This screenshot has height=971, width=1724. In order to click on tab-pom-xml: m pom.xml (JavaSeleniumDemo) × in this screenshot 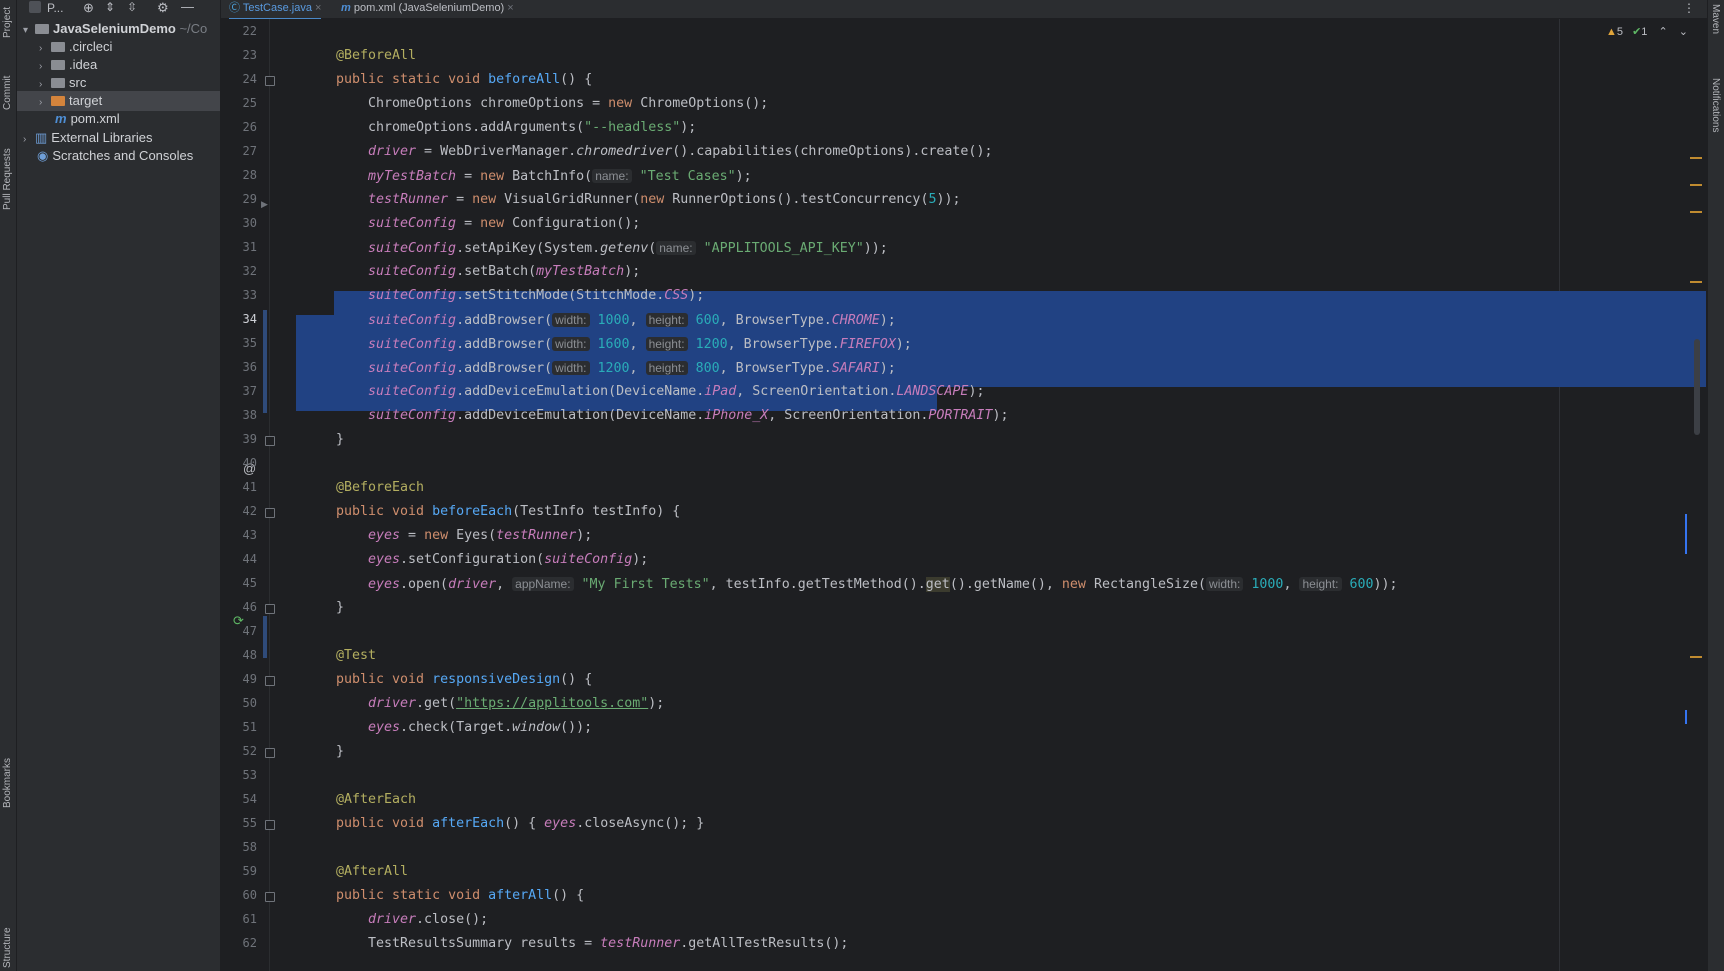, I will do `click(427, 9)`.